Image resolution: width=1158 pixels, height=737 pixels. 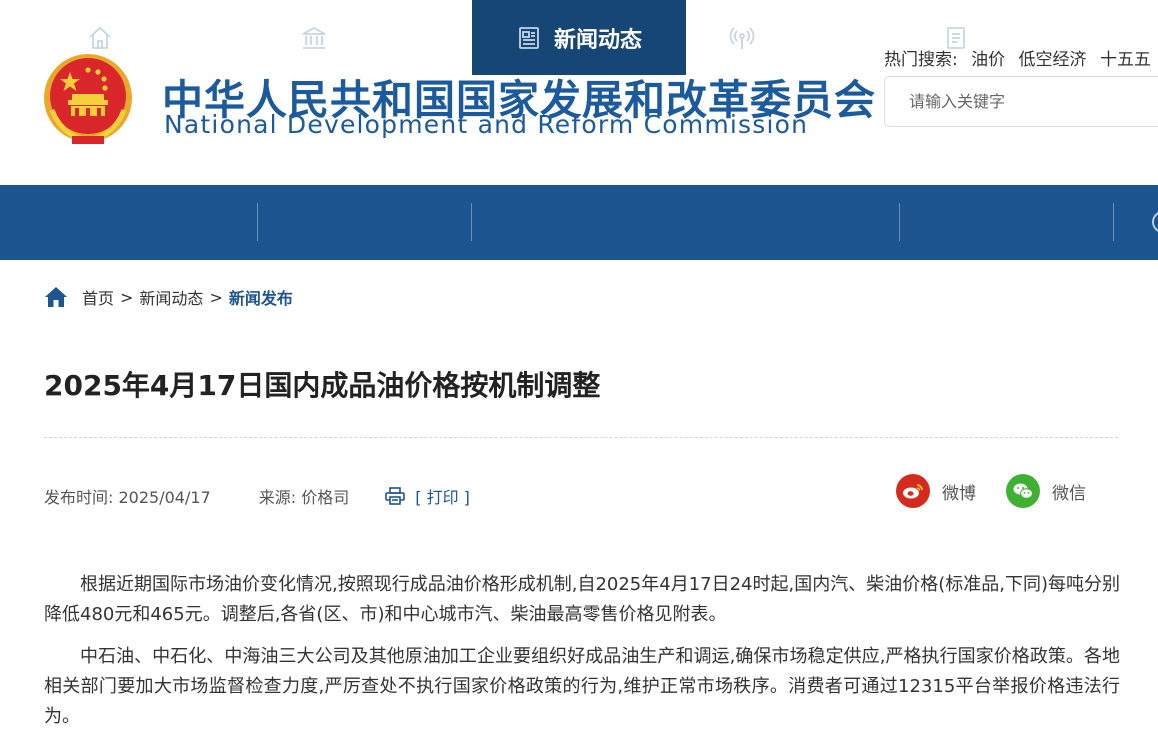 I want to click on breadcrumb-link-home: 首页, so click(x=98, y=297).